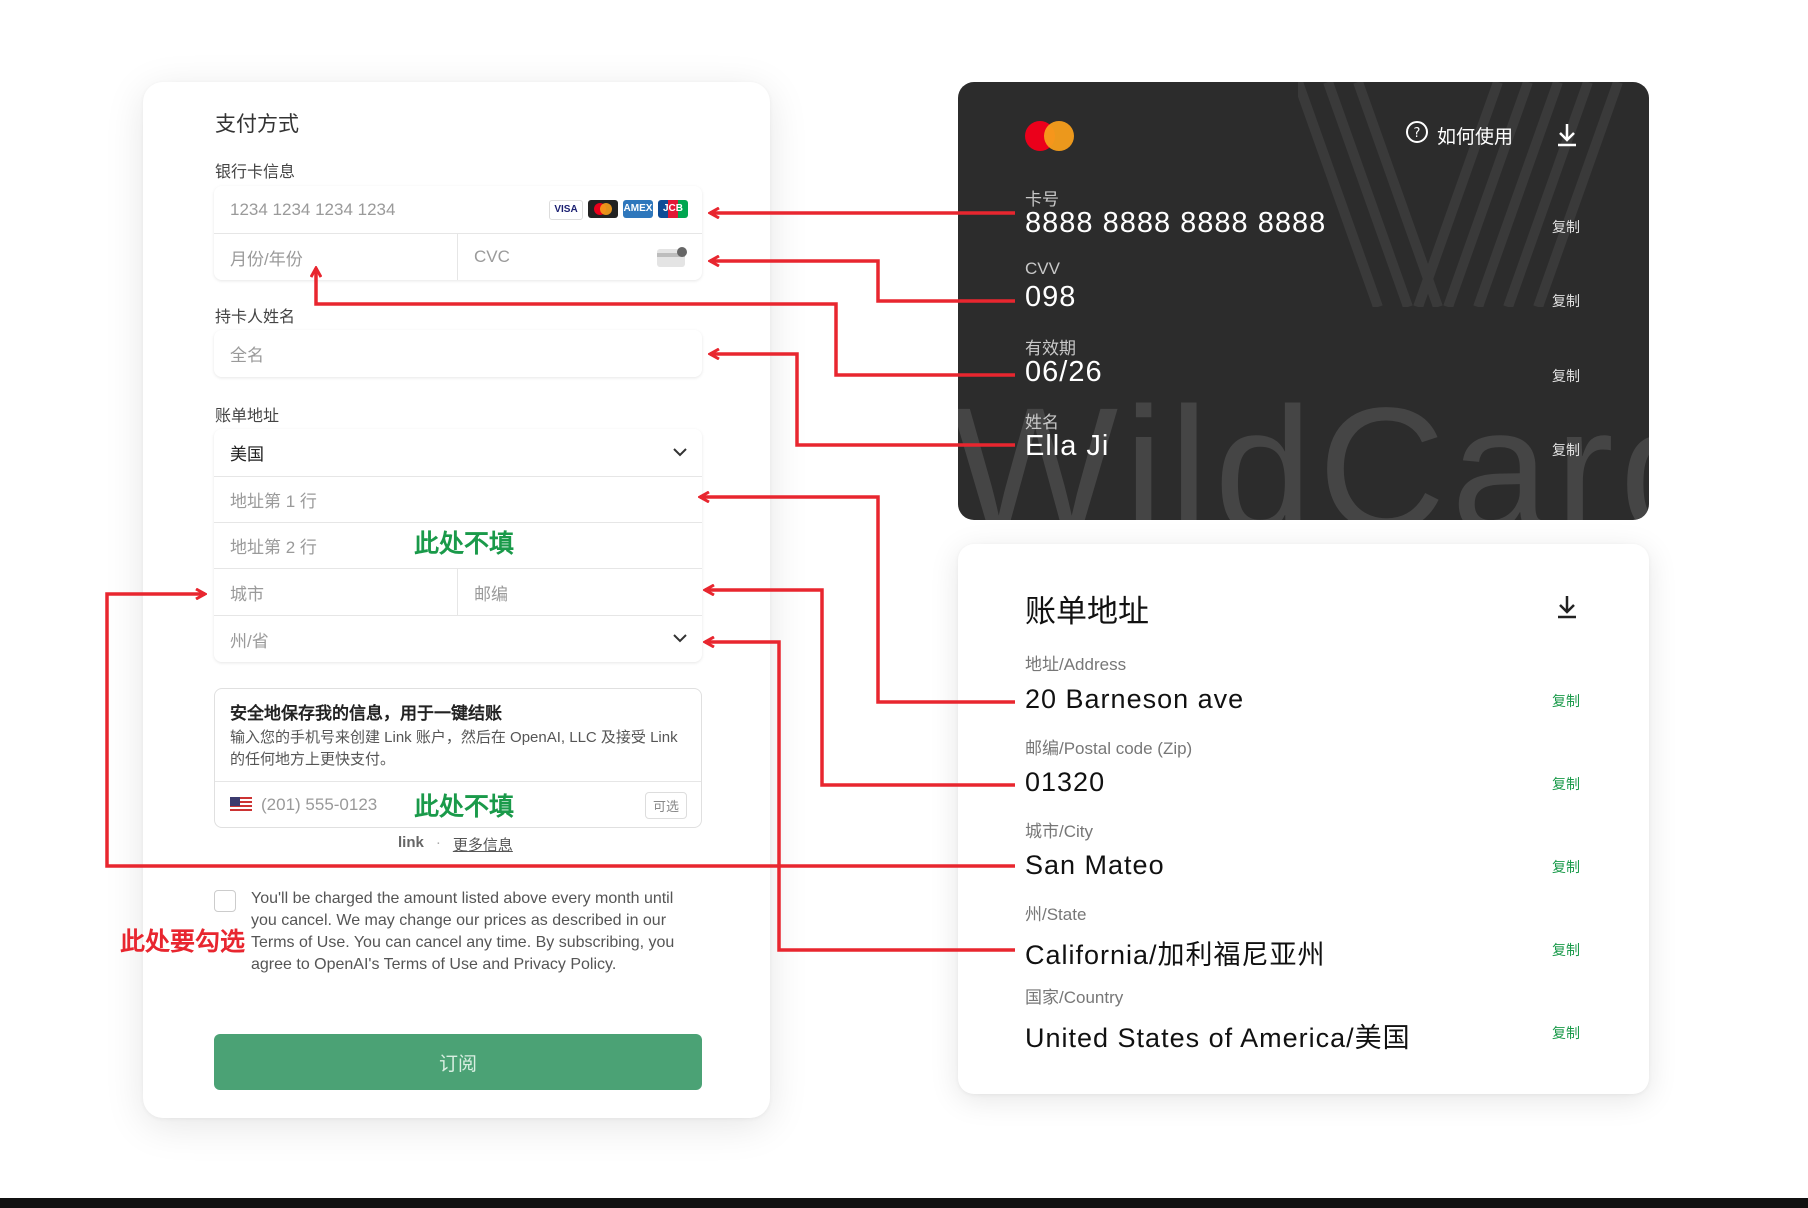  I want to click on mastercard-logo, so click(1050, 138).